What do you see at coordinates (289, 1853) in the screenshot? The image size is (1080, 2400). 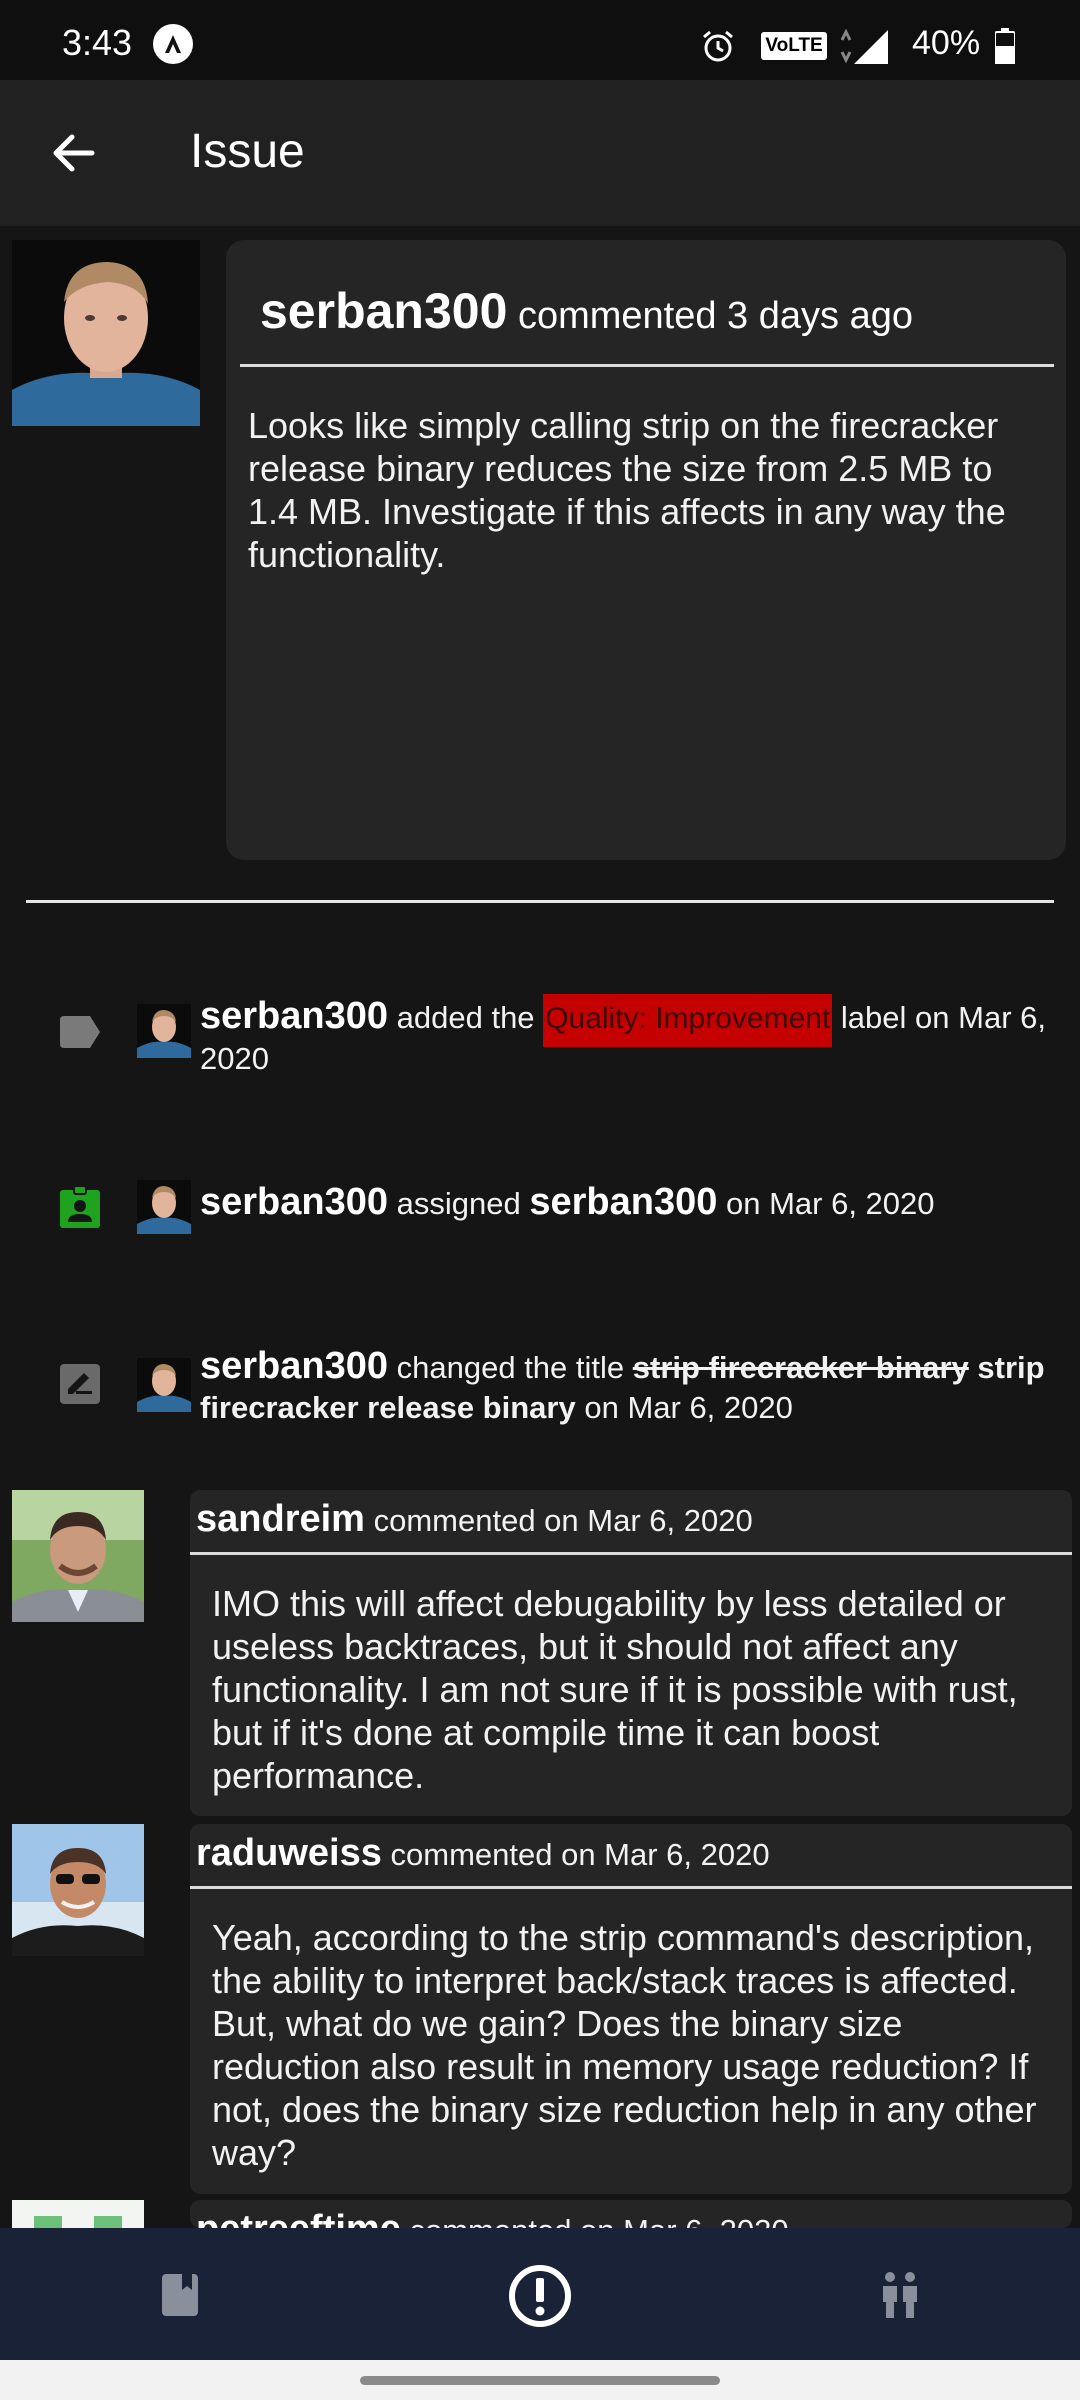 I see `comment-author: raduweiss` at bounding box center [289, 1853].